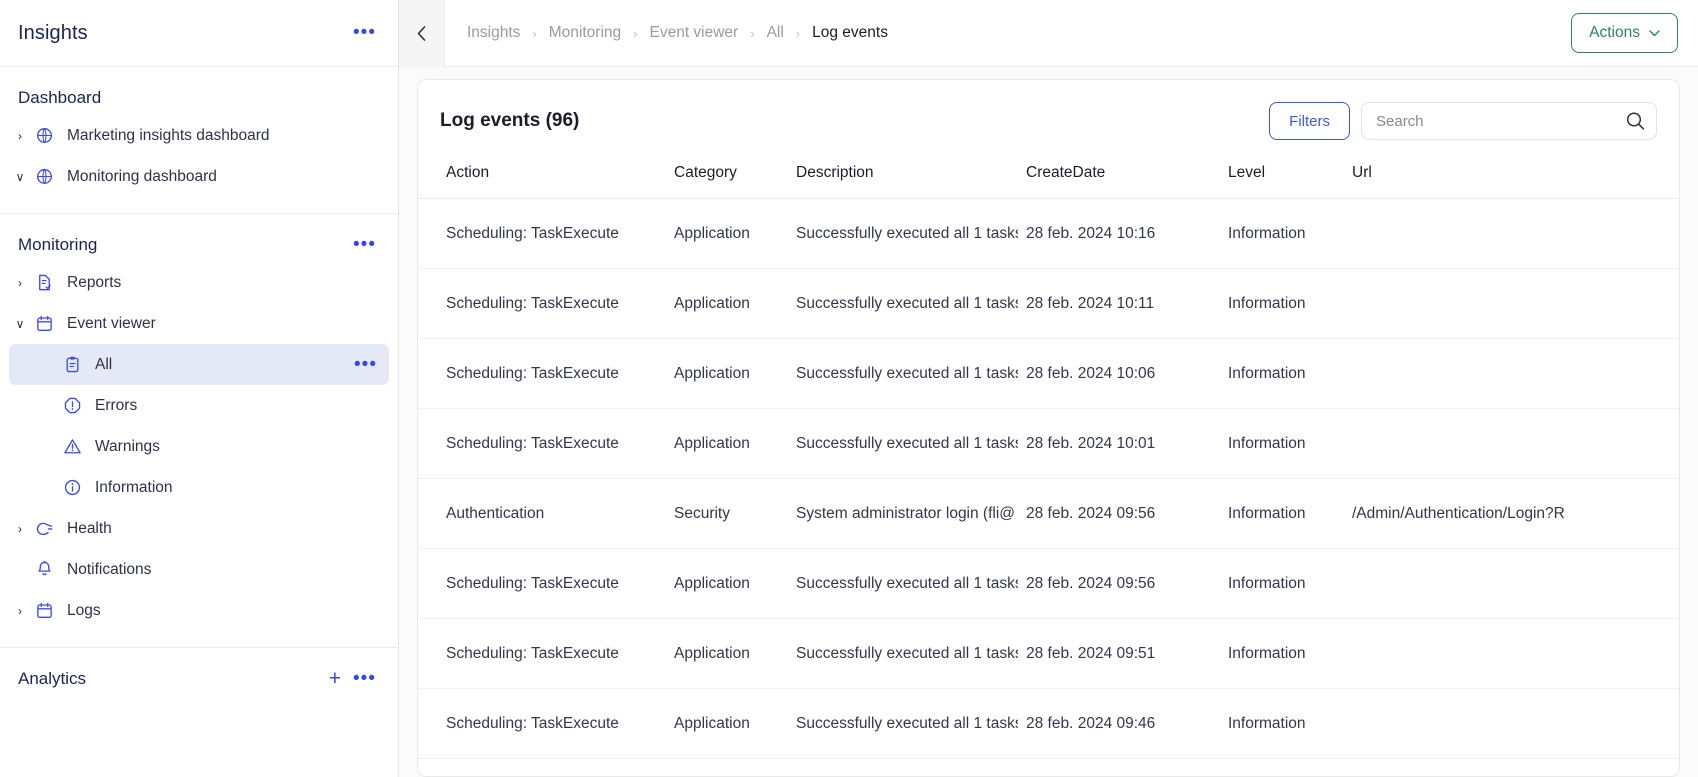 The image size is (1698, 777). I want to click on sidebar-item-reports: › Reports, so click(199, 282).